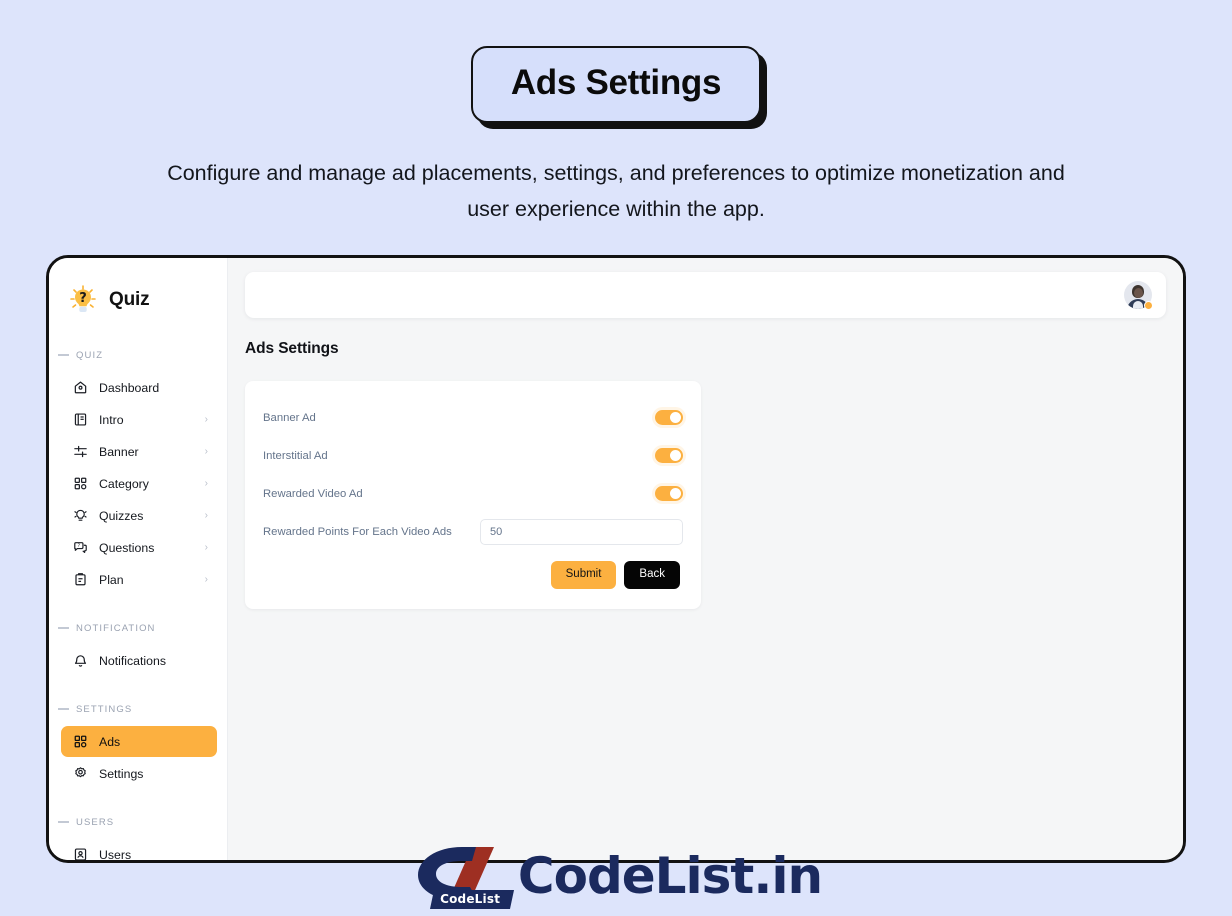 The width and height of the screenshot is (1232, 916). I want to click on lightbulb-icon, so click(80, 516).